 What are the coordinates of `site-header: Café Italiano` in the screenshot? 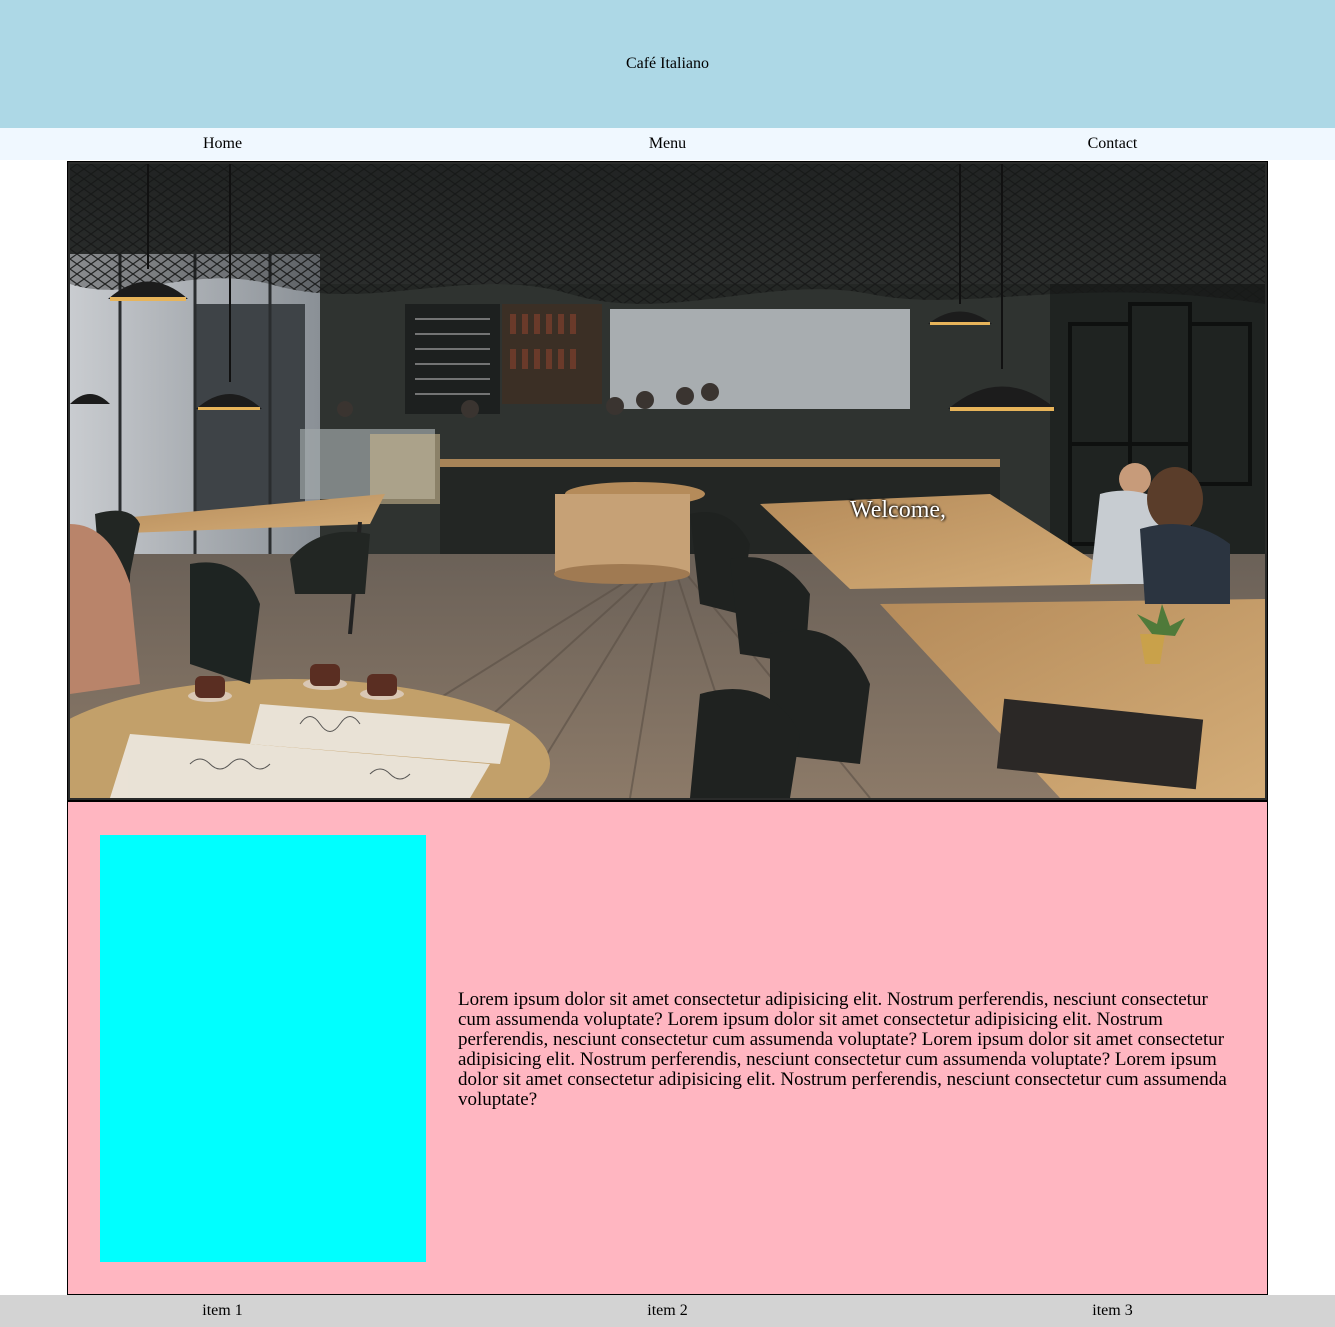 It's located at (667, 64).